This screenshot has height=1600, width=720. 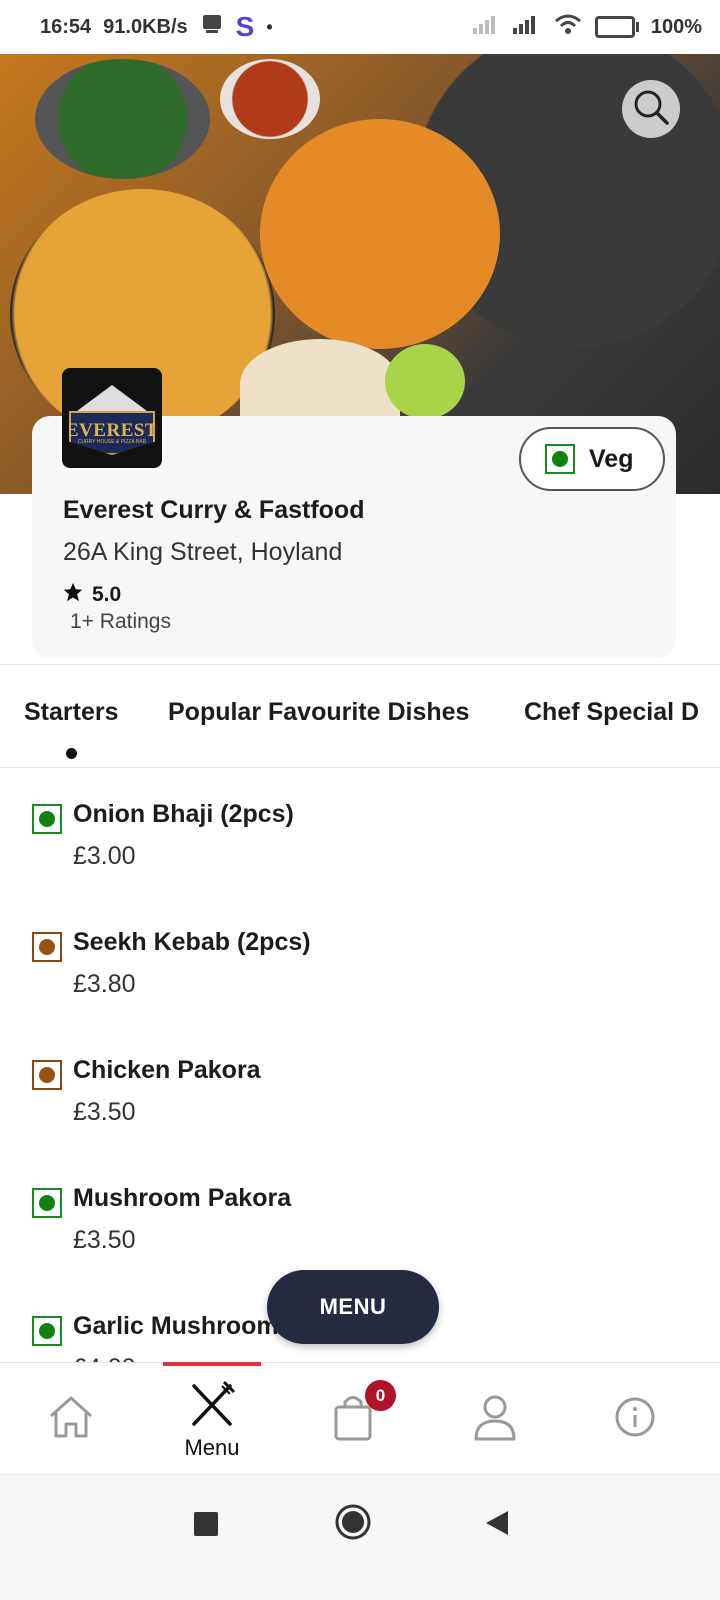 I want to click on app-s-icon: S, so click(x=245, y=26).